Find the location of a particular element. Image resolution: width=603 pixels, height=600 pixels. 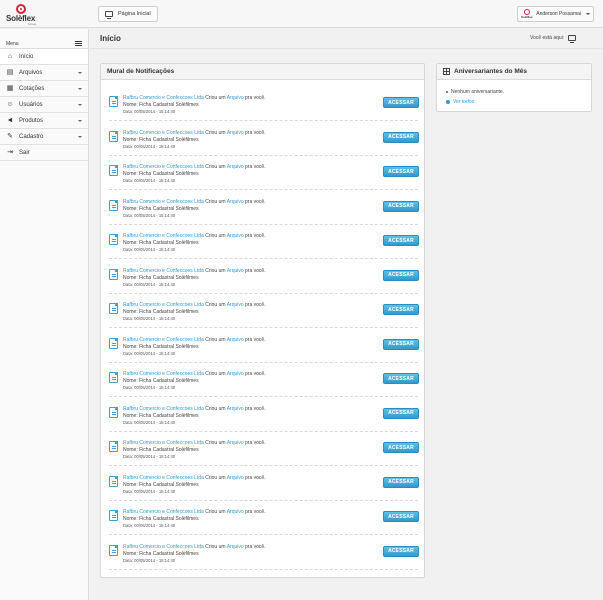

home-button: Página Inicial is located at coordinates (128, 14).